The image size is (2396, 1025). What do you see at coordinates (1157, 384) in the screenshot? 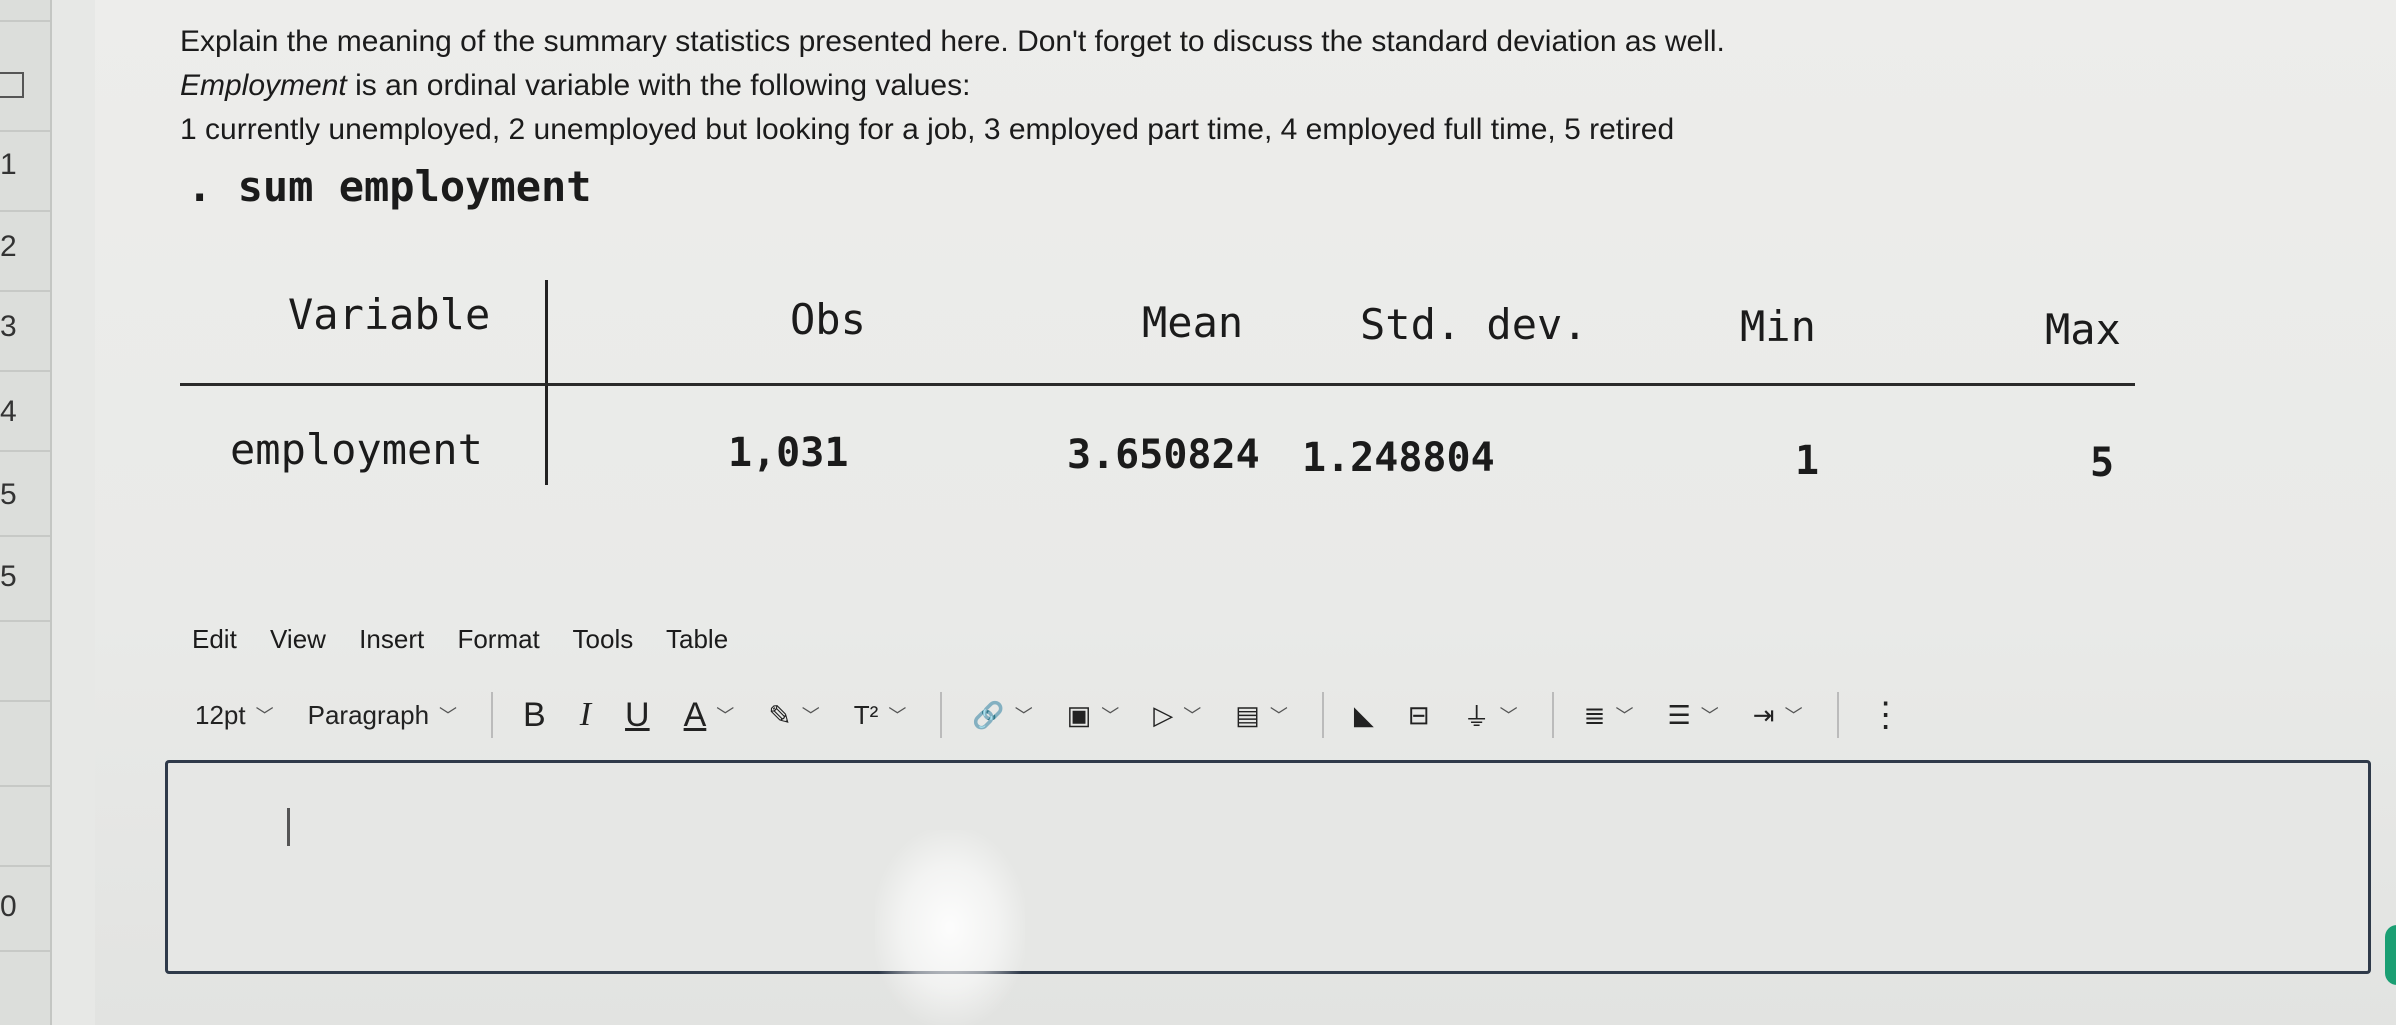
I see `table-divider-horizontal` at bounding box center [1157, 384].